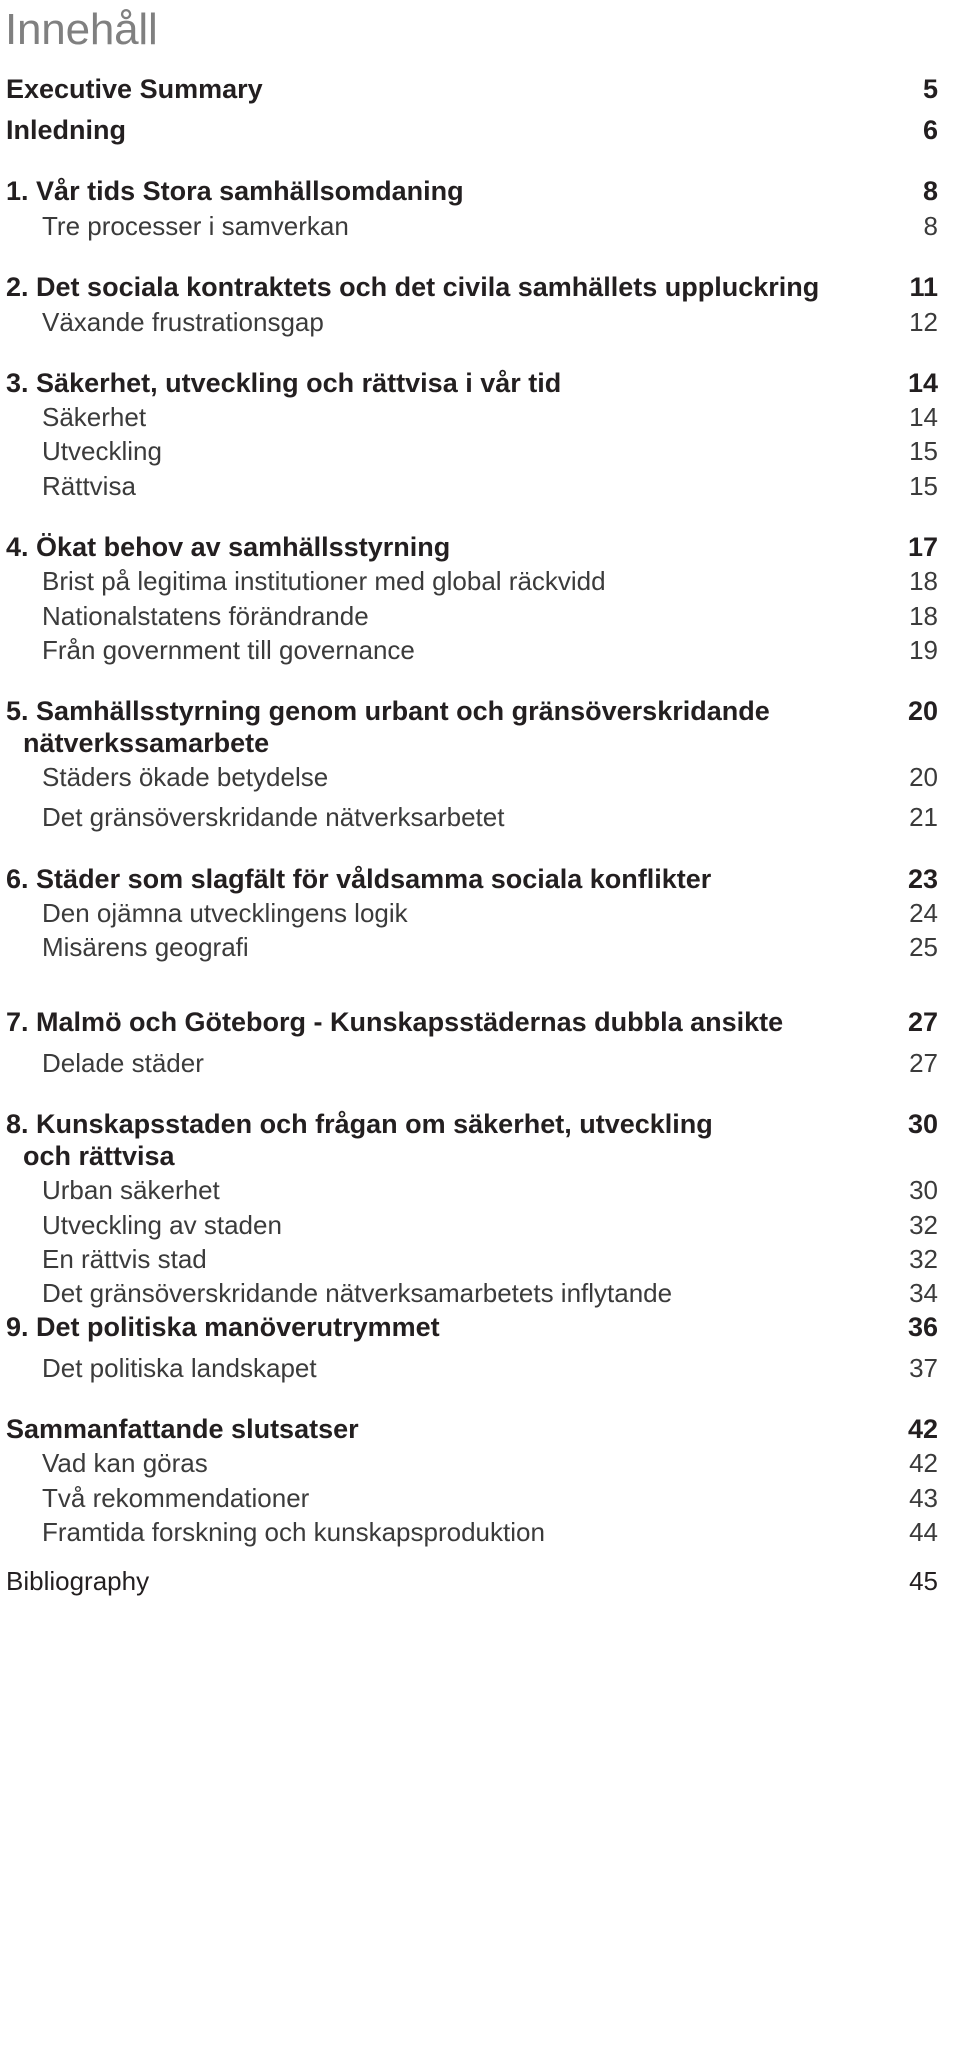 This screenshot has height=2066, width=960. I want to click on toc-entry: Bibliography 45, so click(476, 1581).